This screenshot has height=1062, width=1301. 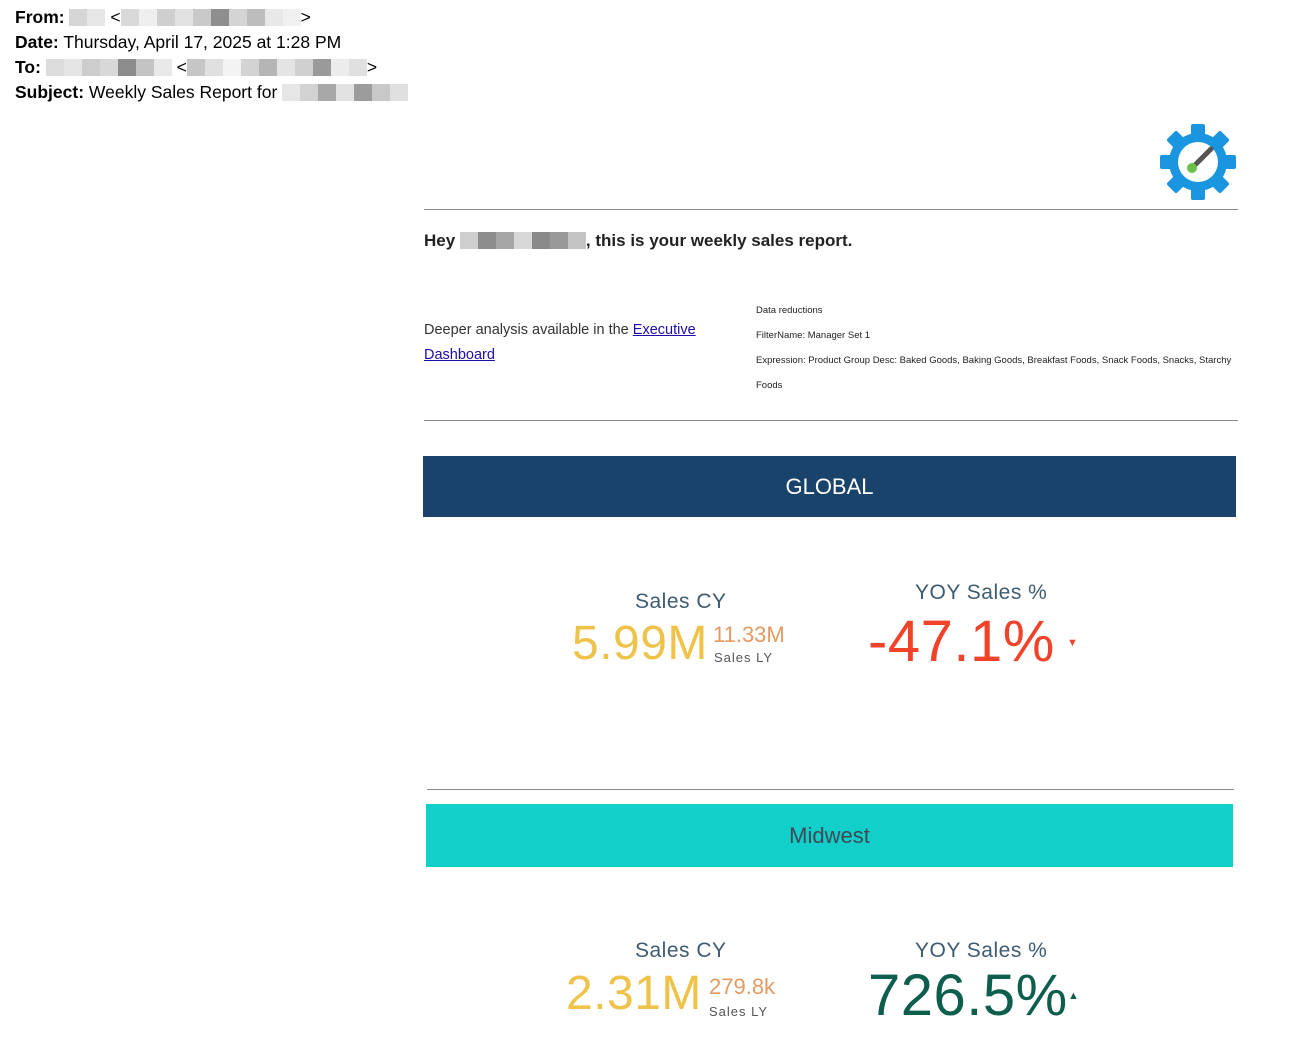 I want to click on midwest-sales-cy-label: Sales CY, so click(x=681, y=950).